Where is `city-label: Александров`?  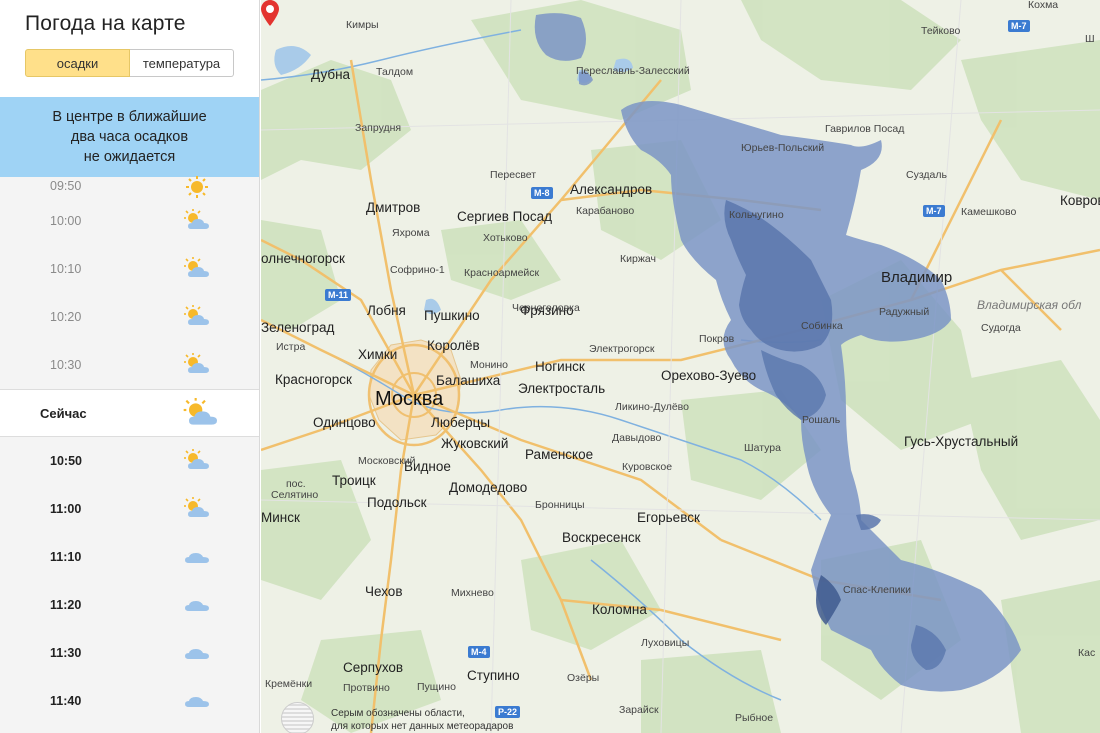 city-label: Александров is located at coordinates (611, 190).